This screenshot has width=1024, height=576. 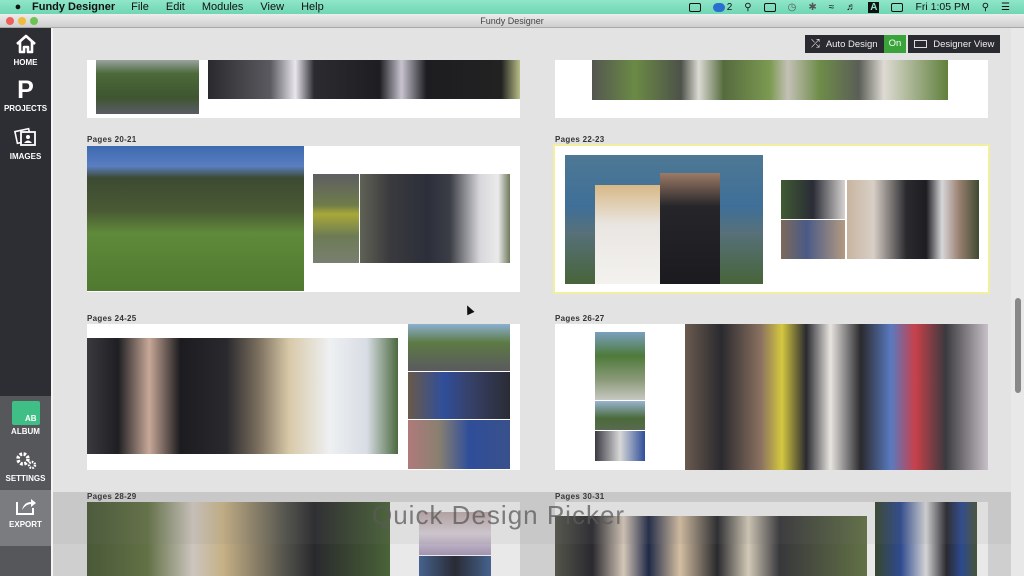 I want to click on screen-record-icon, so click(x=694, y=7).